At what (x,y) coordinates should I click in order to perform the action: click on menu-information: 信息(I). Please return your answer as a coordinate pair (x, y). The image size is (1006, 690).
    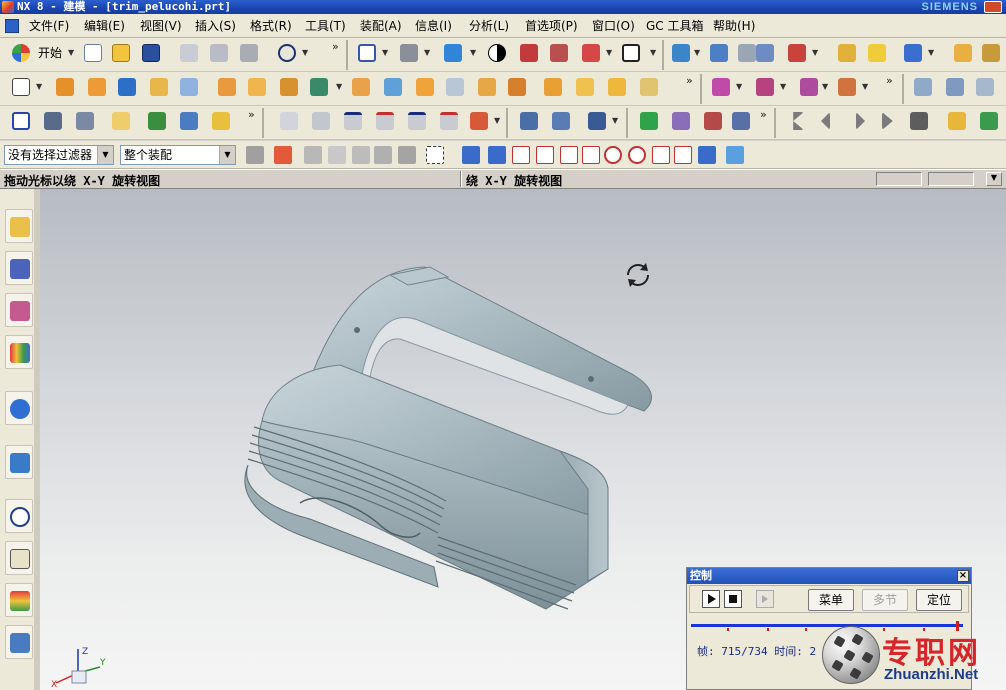
    Looking at the image, I should click on (433, 26).